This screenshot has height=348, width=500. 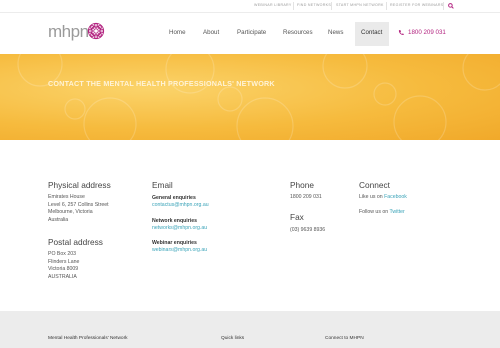 What do you see at coordinates (79, 185) in the screenshot?
I see `physical-address-heading: Physical address` at bounding box center [79, 185].